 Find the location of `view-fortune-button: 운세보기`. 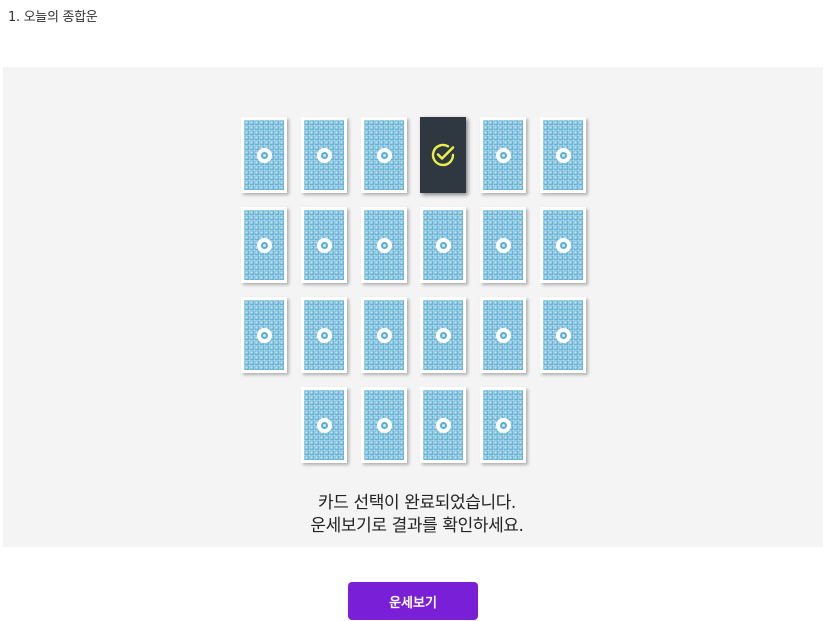

view-fortune-button: 운세보기 is located at coordinates (413, 601).